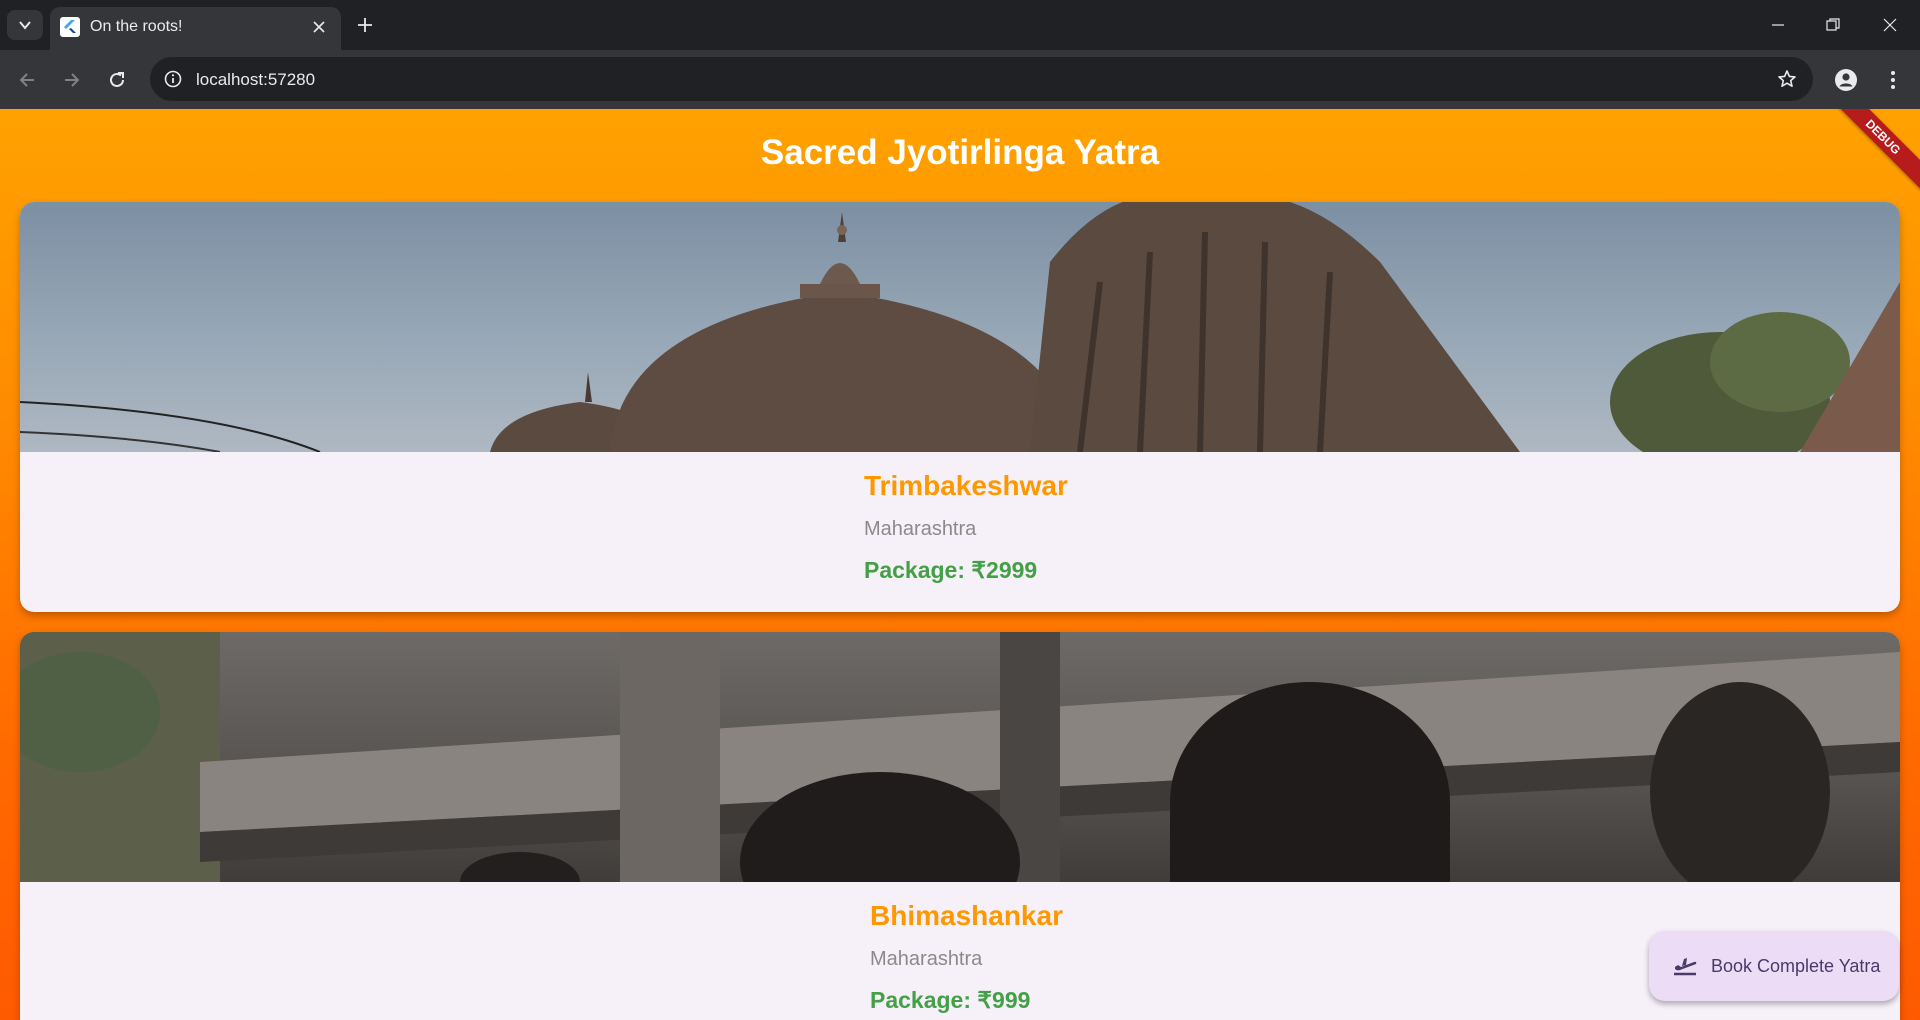  I want to click on browser-tab-active: On the roots!, so click(195, 28).